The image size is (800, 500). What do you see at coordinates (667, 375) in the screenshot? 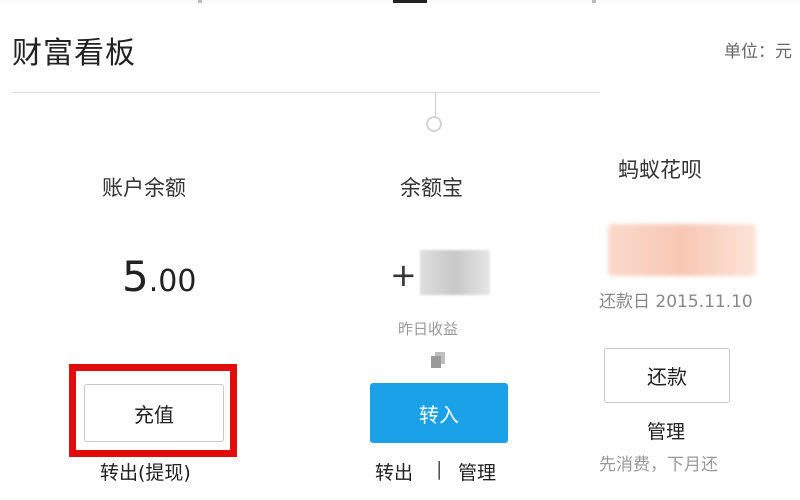
I see `repay-button: 还款` at bounding box center [667, 375].